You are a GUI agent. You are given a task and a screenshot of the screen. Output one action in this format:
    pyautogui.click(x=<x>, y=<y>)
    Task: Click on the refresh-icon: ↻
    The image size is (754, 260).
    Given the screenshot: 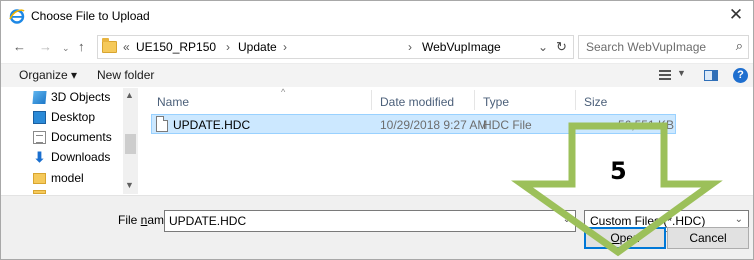 What is the action you would take?
    pyautogui.click(x=561, y=47)
    